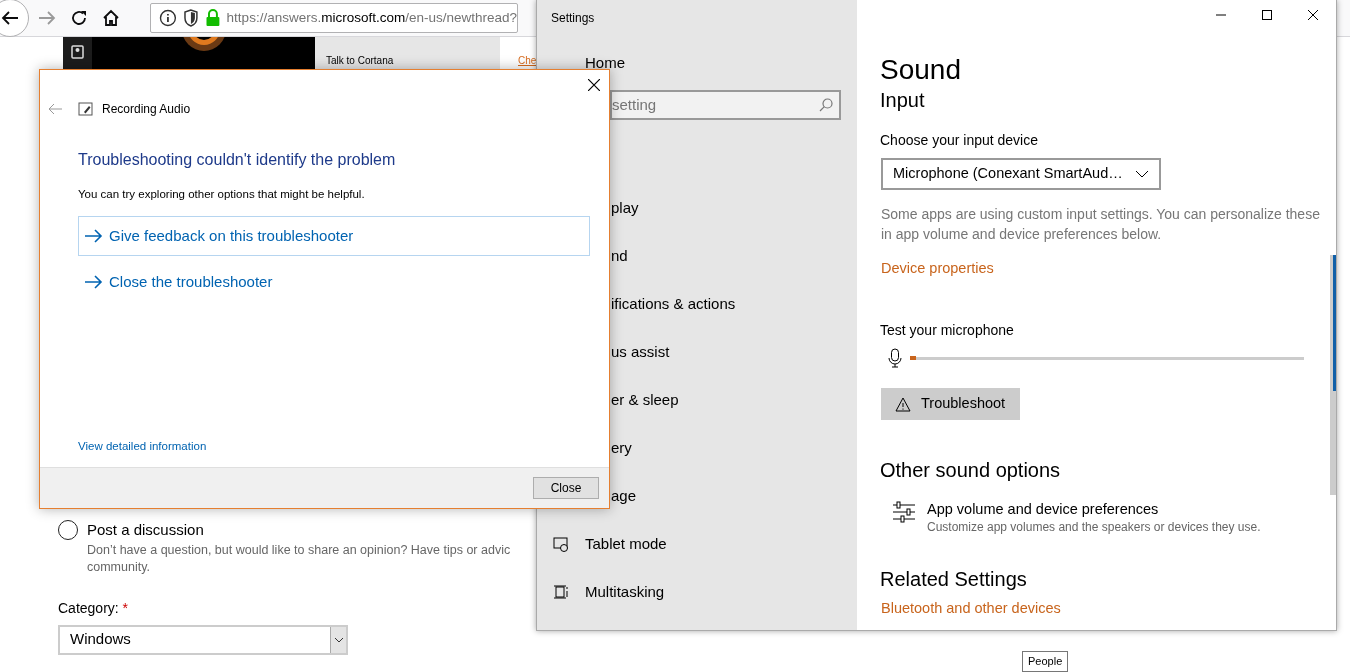 The width and height of the screenshot is (1350, 672). Describe the element at coordinates (971, 609) in the screenshot. I see `bluetooth-link: Bluetooth and other devices` at that location.